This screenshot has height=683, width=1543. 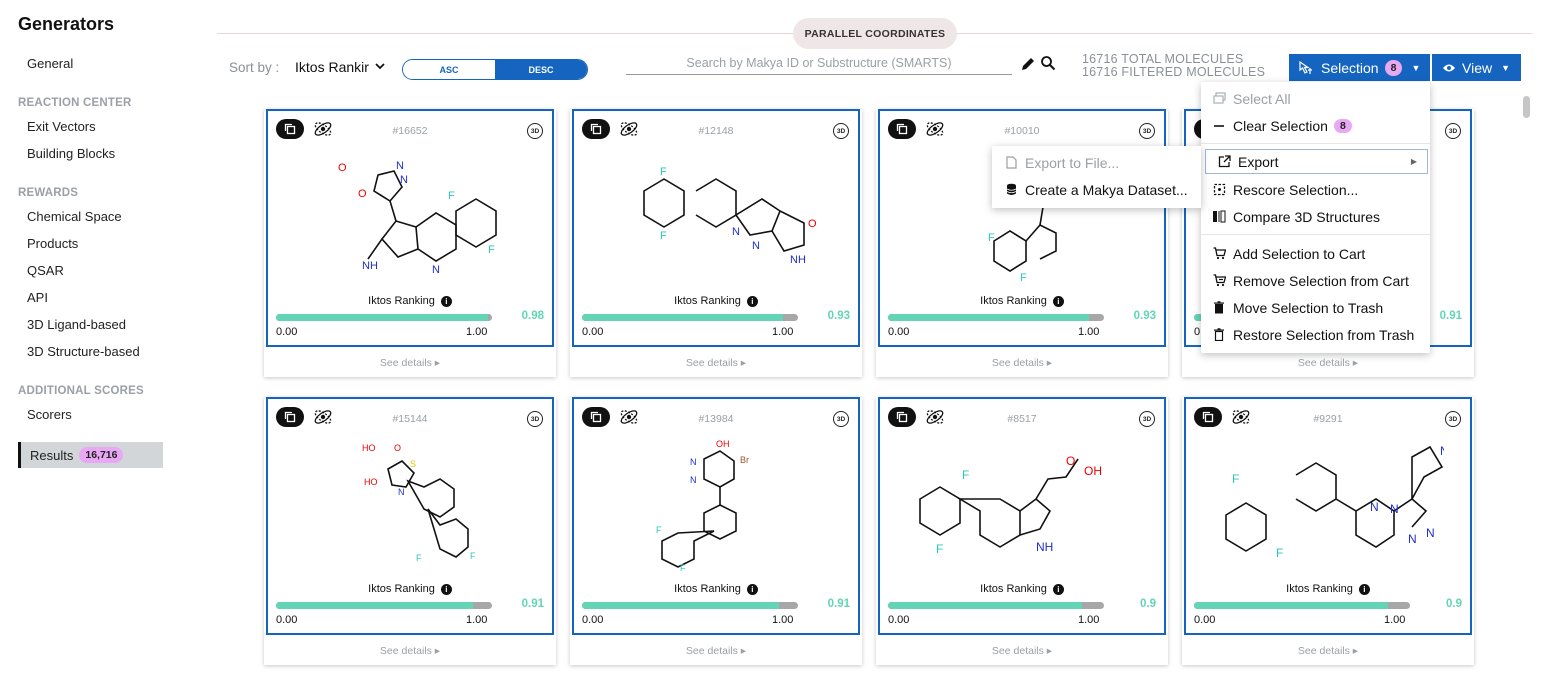 What do you see at coordinates (716, 419) in the screenshot?
I see `molecule-id: #13984` at bounding box center [716, 419].